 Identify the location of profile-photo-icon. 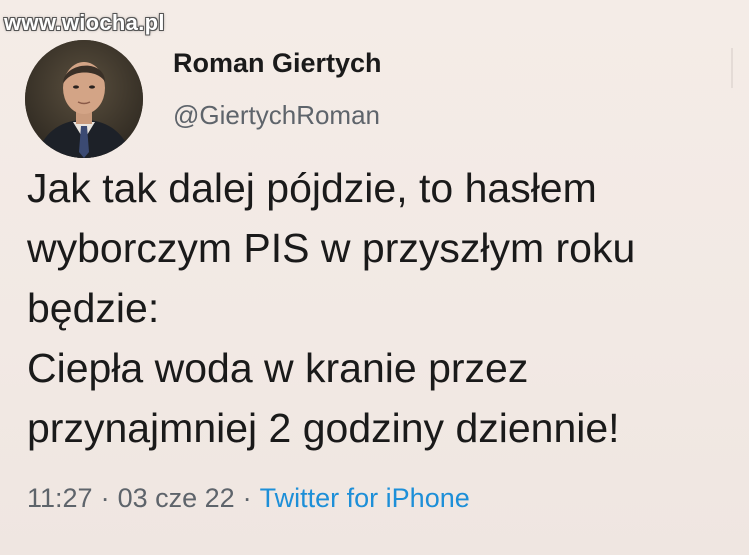
(84, 99).